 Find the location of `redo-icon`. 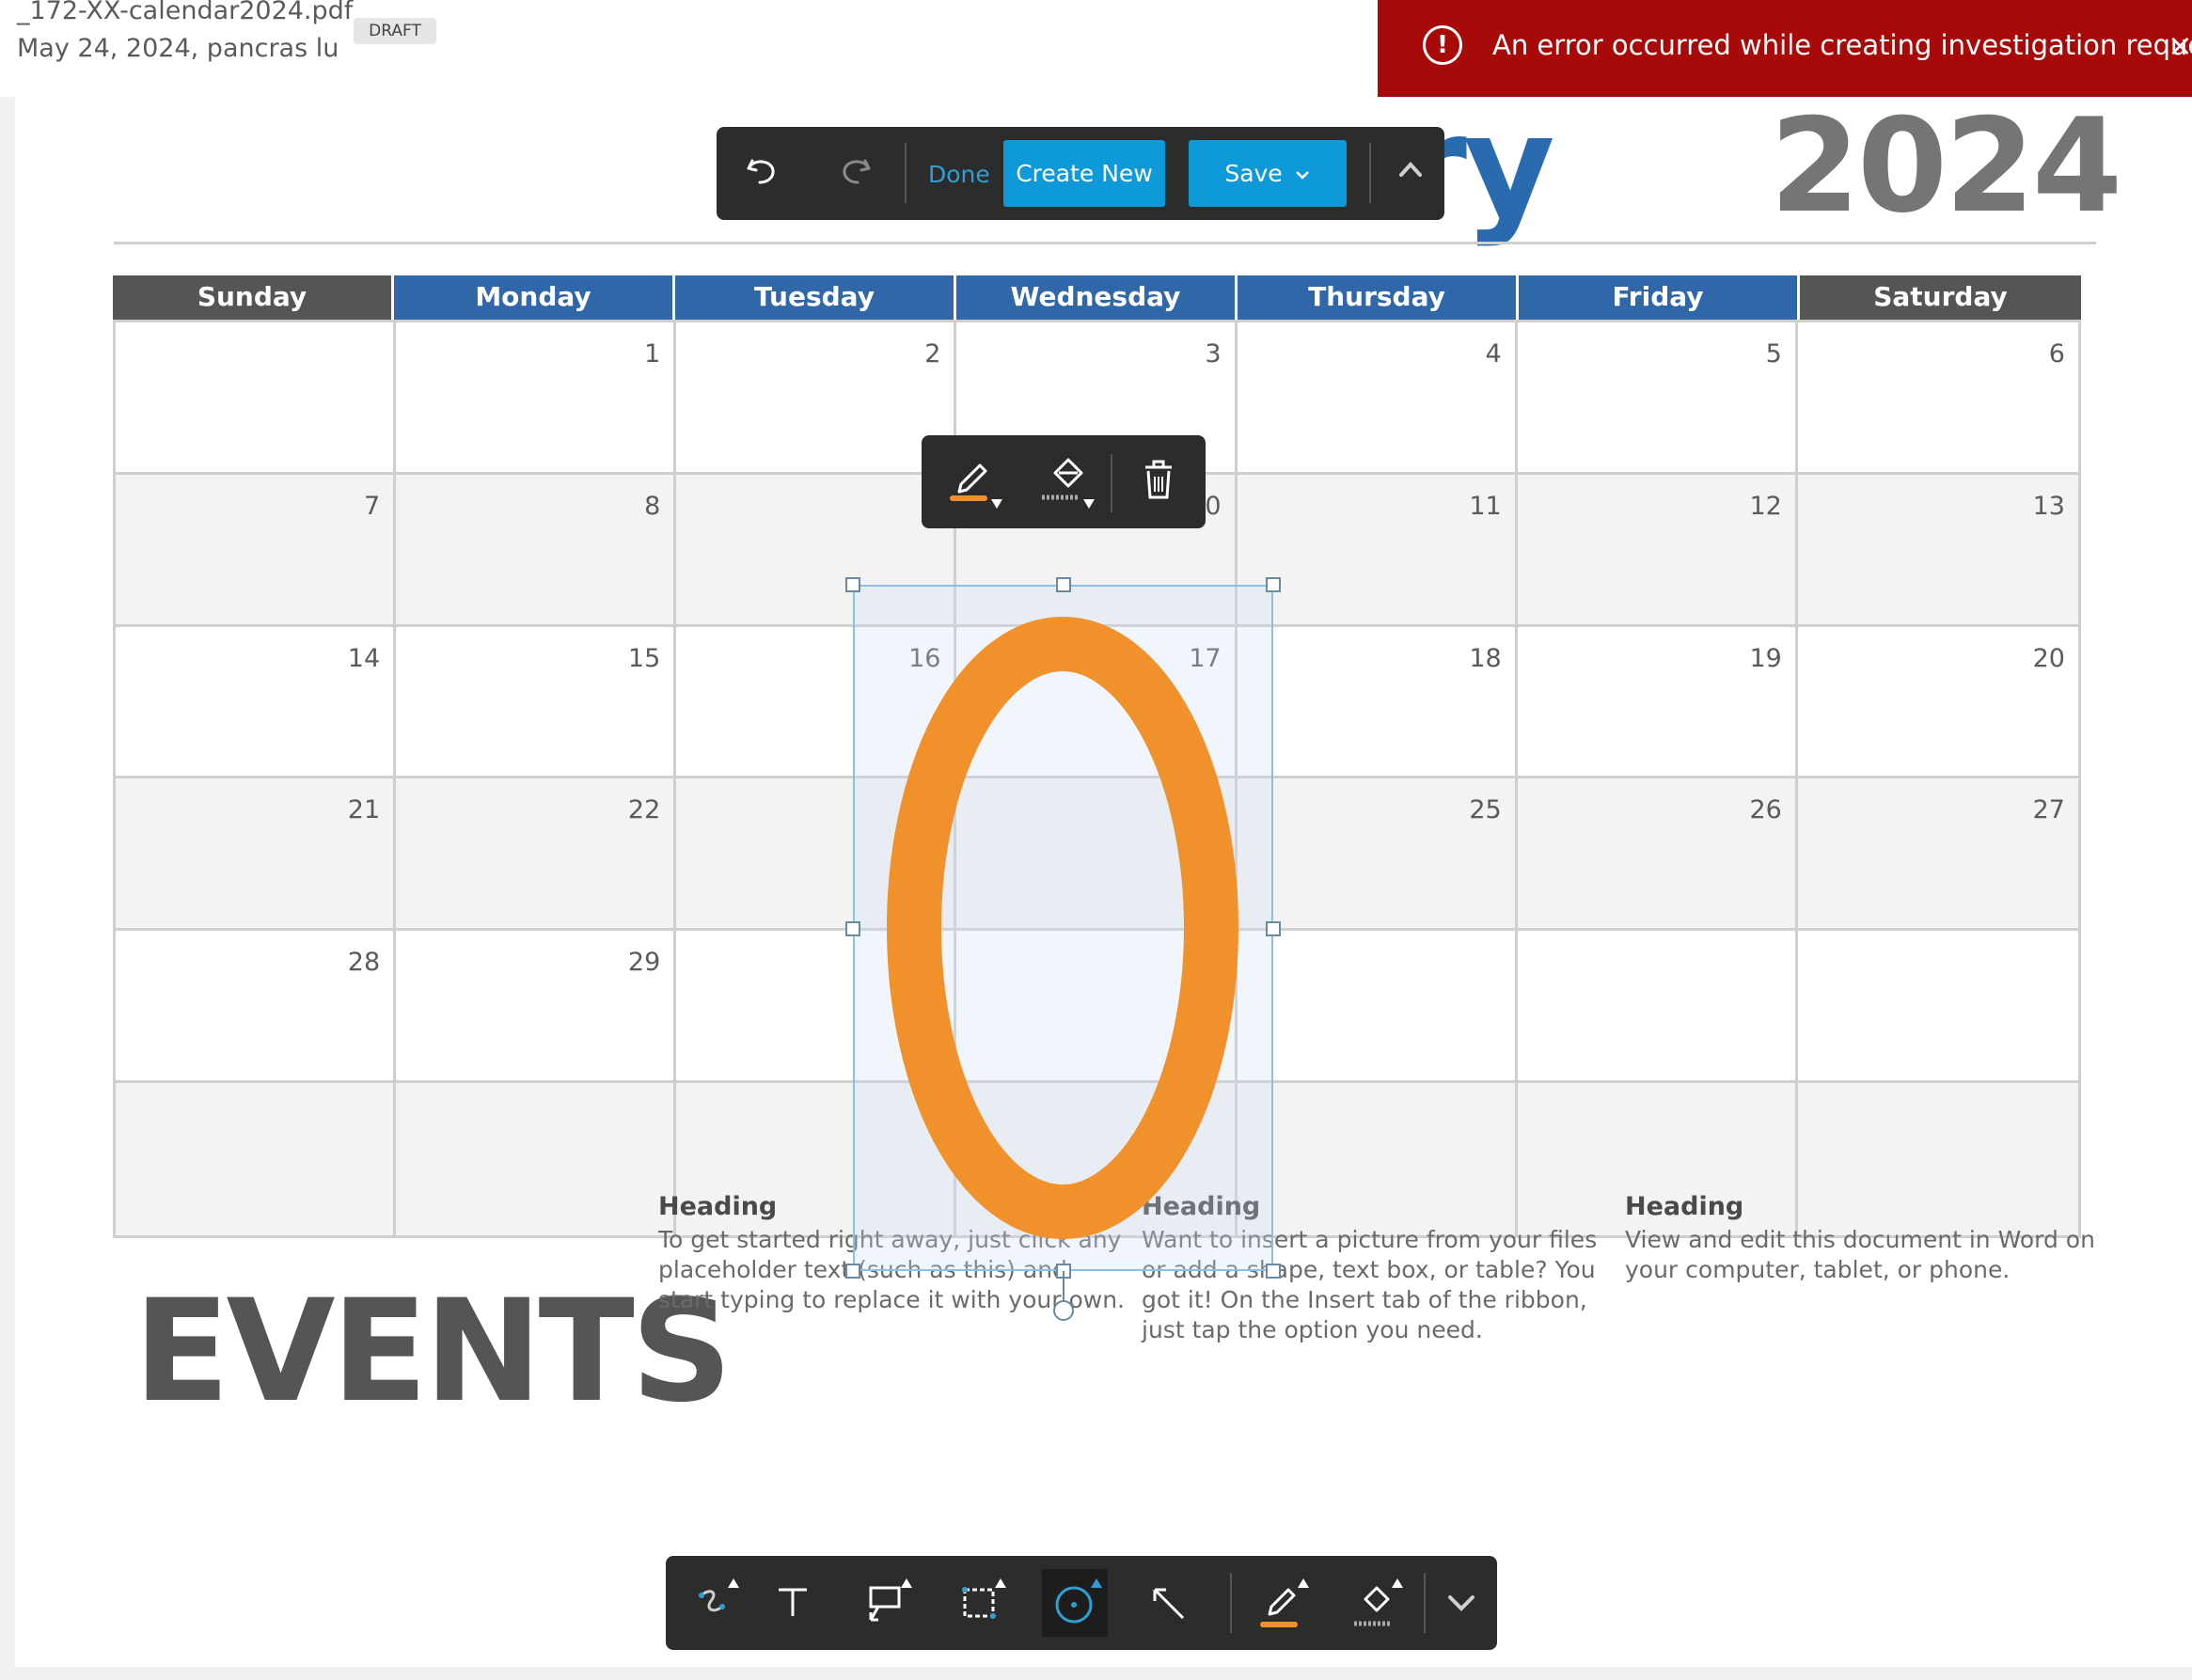

redo-icon is located at coordinates (856, 170).